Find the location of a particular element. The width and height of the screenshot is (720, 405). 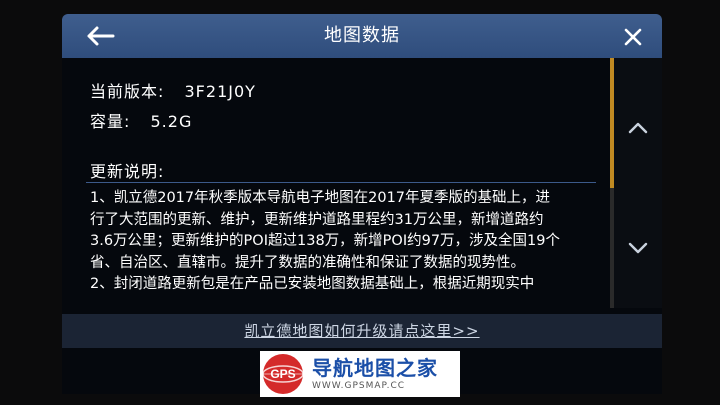

size-value: 5.2G is located at coordinates (171, 121).